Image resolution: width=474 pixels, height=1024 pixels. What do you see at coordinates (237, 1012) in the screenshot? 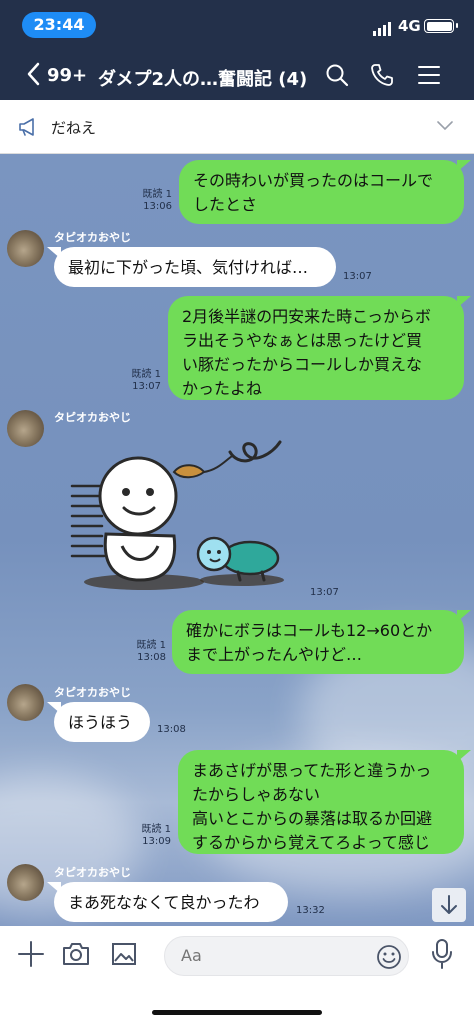
I see `home-indicator` at bounding box center [237, 1012].